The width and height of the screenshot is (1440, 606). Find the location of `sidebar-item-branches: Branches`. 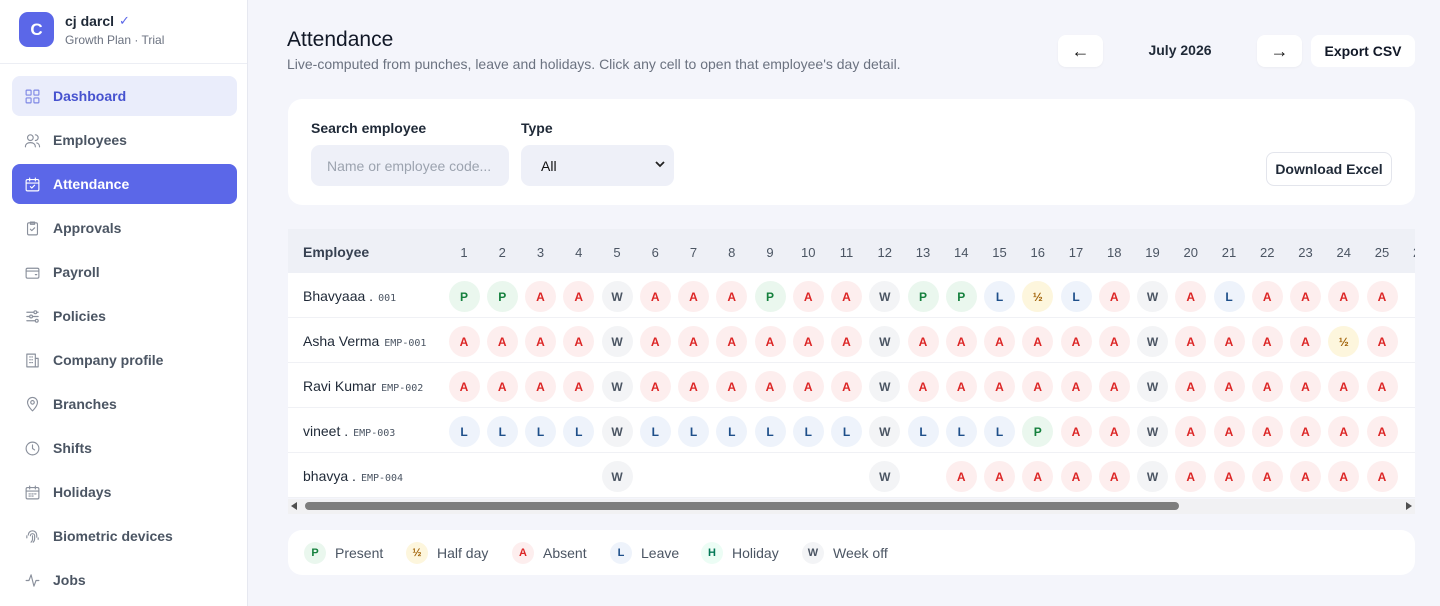

sidebar-item-branches: Branches is located at coordinates (124, 404).